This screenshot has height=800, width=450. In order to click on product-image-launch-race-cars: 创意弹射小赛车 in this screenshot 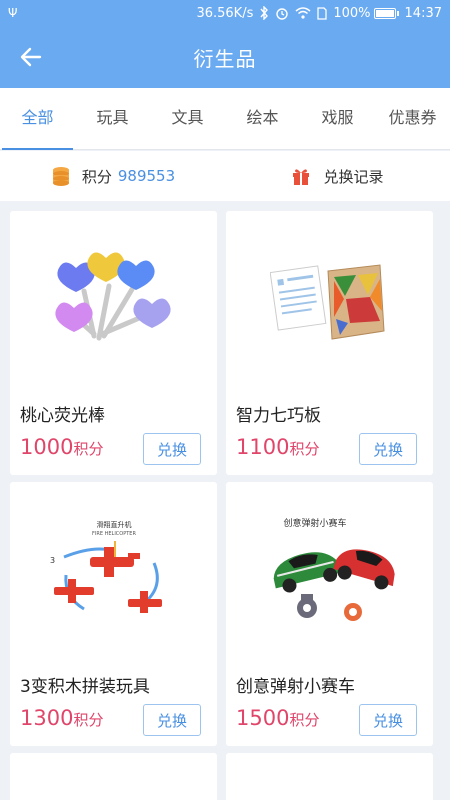, I will do `click(329, 572)`.